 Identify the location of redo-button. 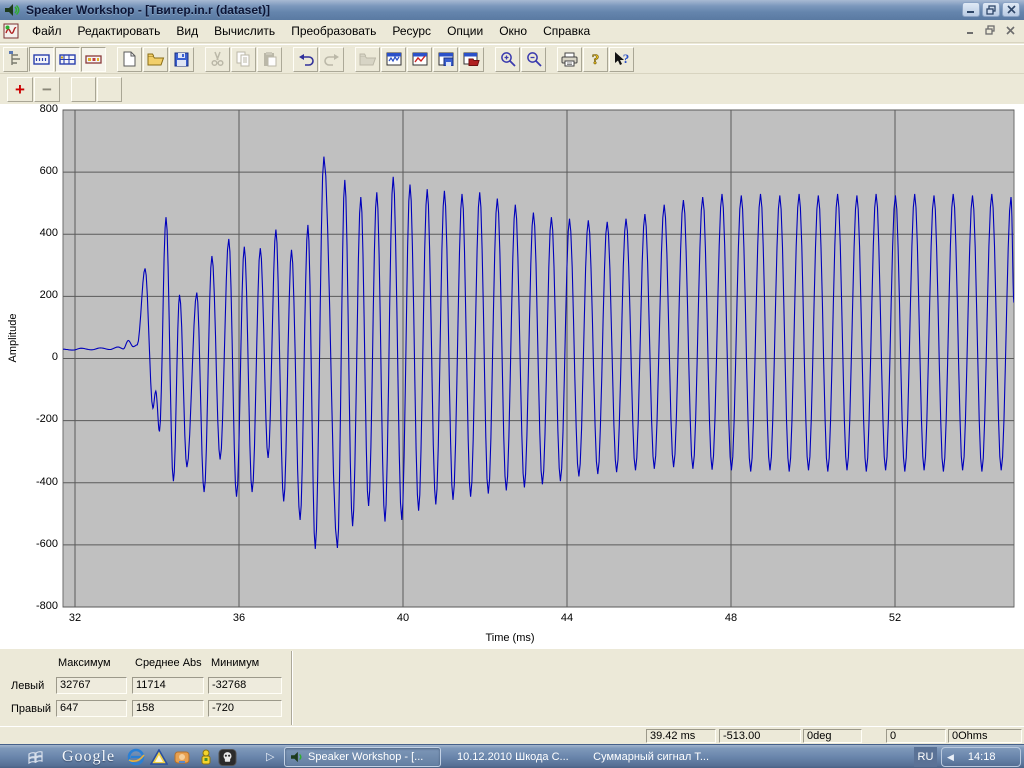
(331, 59).